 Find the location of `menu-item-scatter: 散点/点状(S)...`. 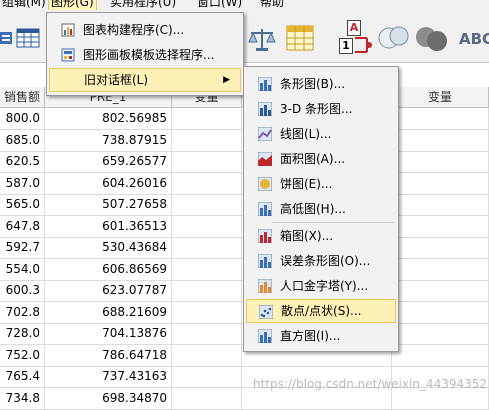

menu-item-scatter: 散点/点状(S)... is located at coordinates (321, 311).